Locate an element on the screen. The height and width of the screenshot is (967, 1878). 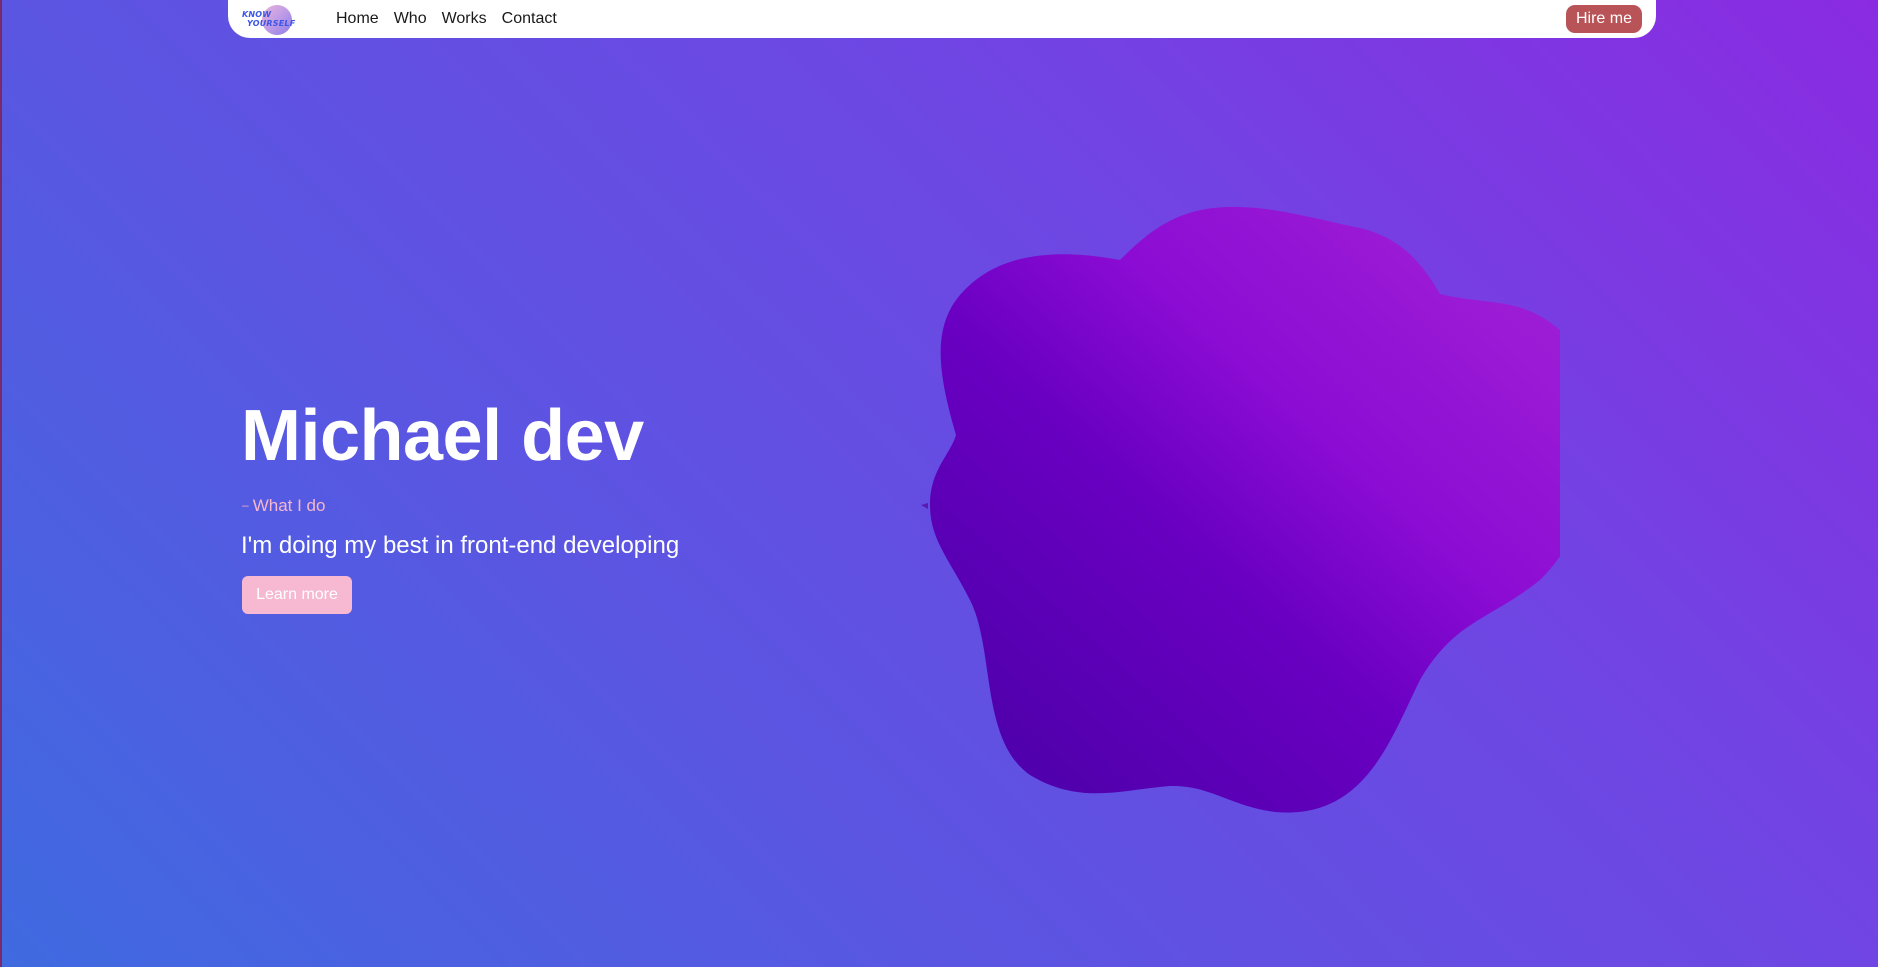
hero-title: Michael dev is located at coordinates (442, 436).